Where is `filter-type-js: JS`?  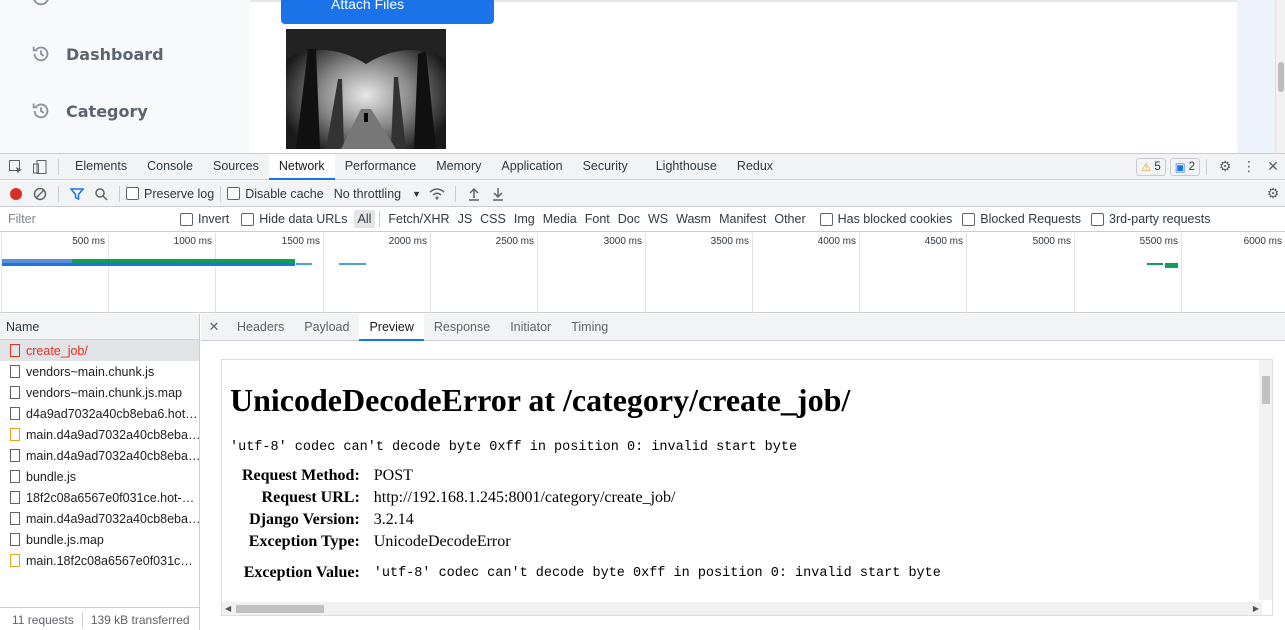
filter-type-js: JS is located at coordinates (465, 219).